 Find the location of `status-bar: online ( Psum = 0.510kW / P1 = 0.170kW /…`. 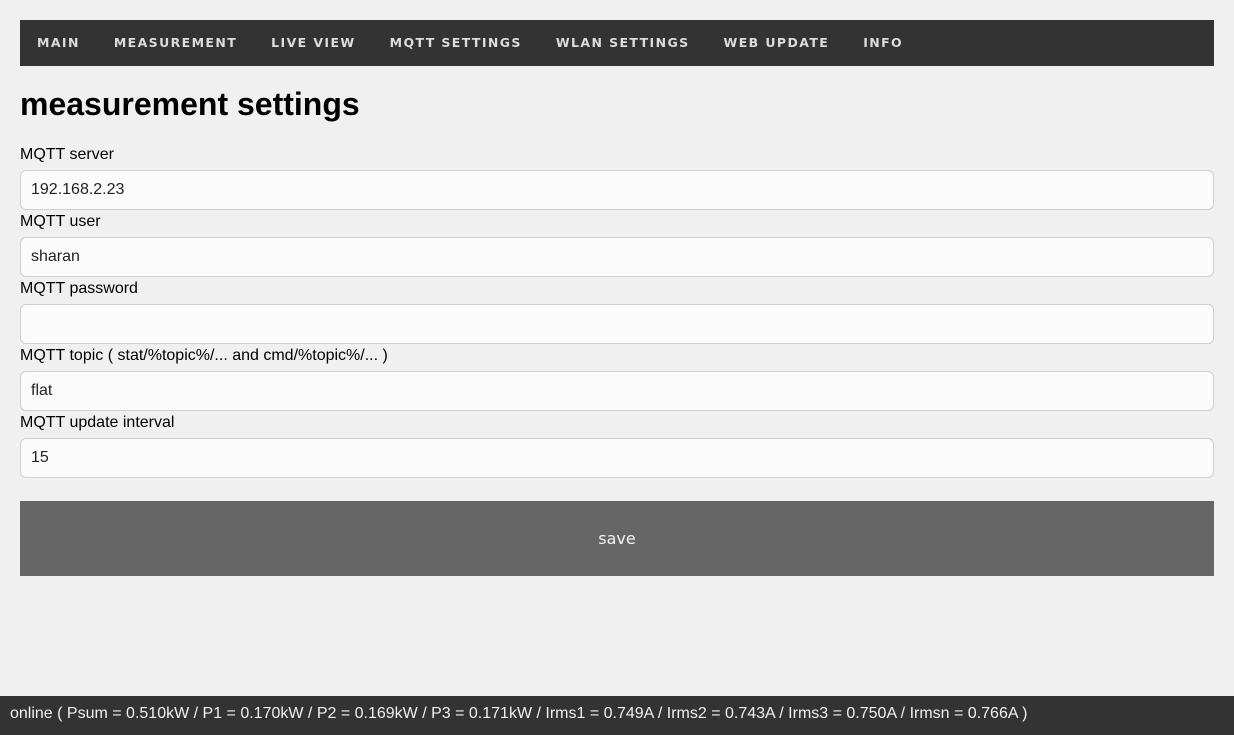

status-bar: online ( Psum = 0.510kW / P1 = 0.170kW /… is located at coordinates (617, 715).